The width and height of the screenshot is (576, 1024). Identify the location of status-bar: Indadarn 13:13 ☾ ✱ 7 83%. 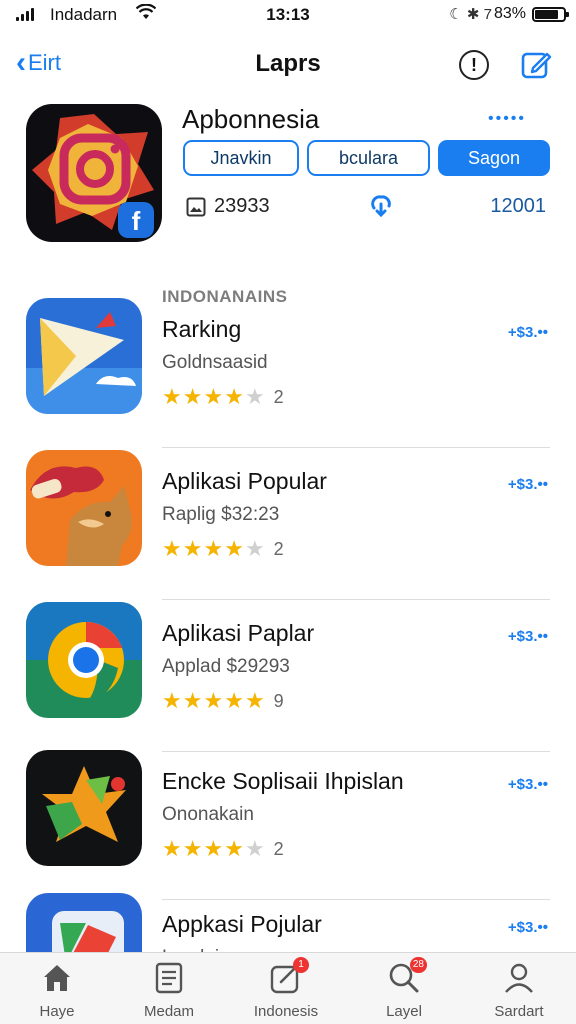
(288, 15).